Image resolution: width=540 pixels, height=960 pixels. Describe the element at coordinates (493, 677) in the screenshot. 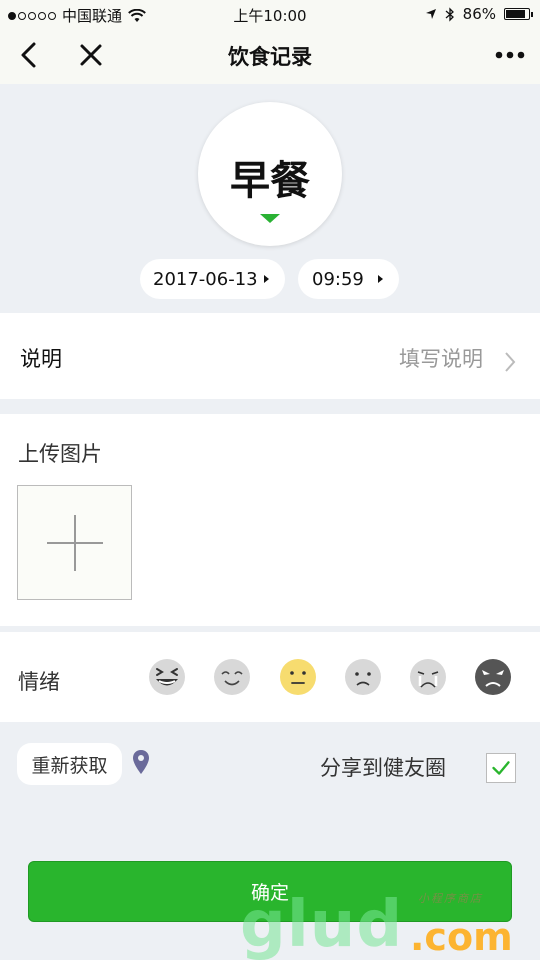

I see `angry-face-icon` at that location.